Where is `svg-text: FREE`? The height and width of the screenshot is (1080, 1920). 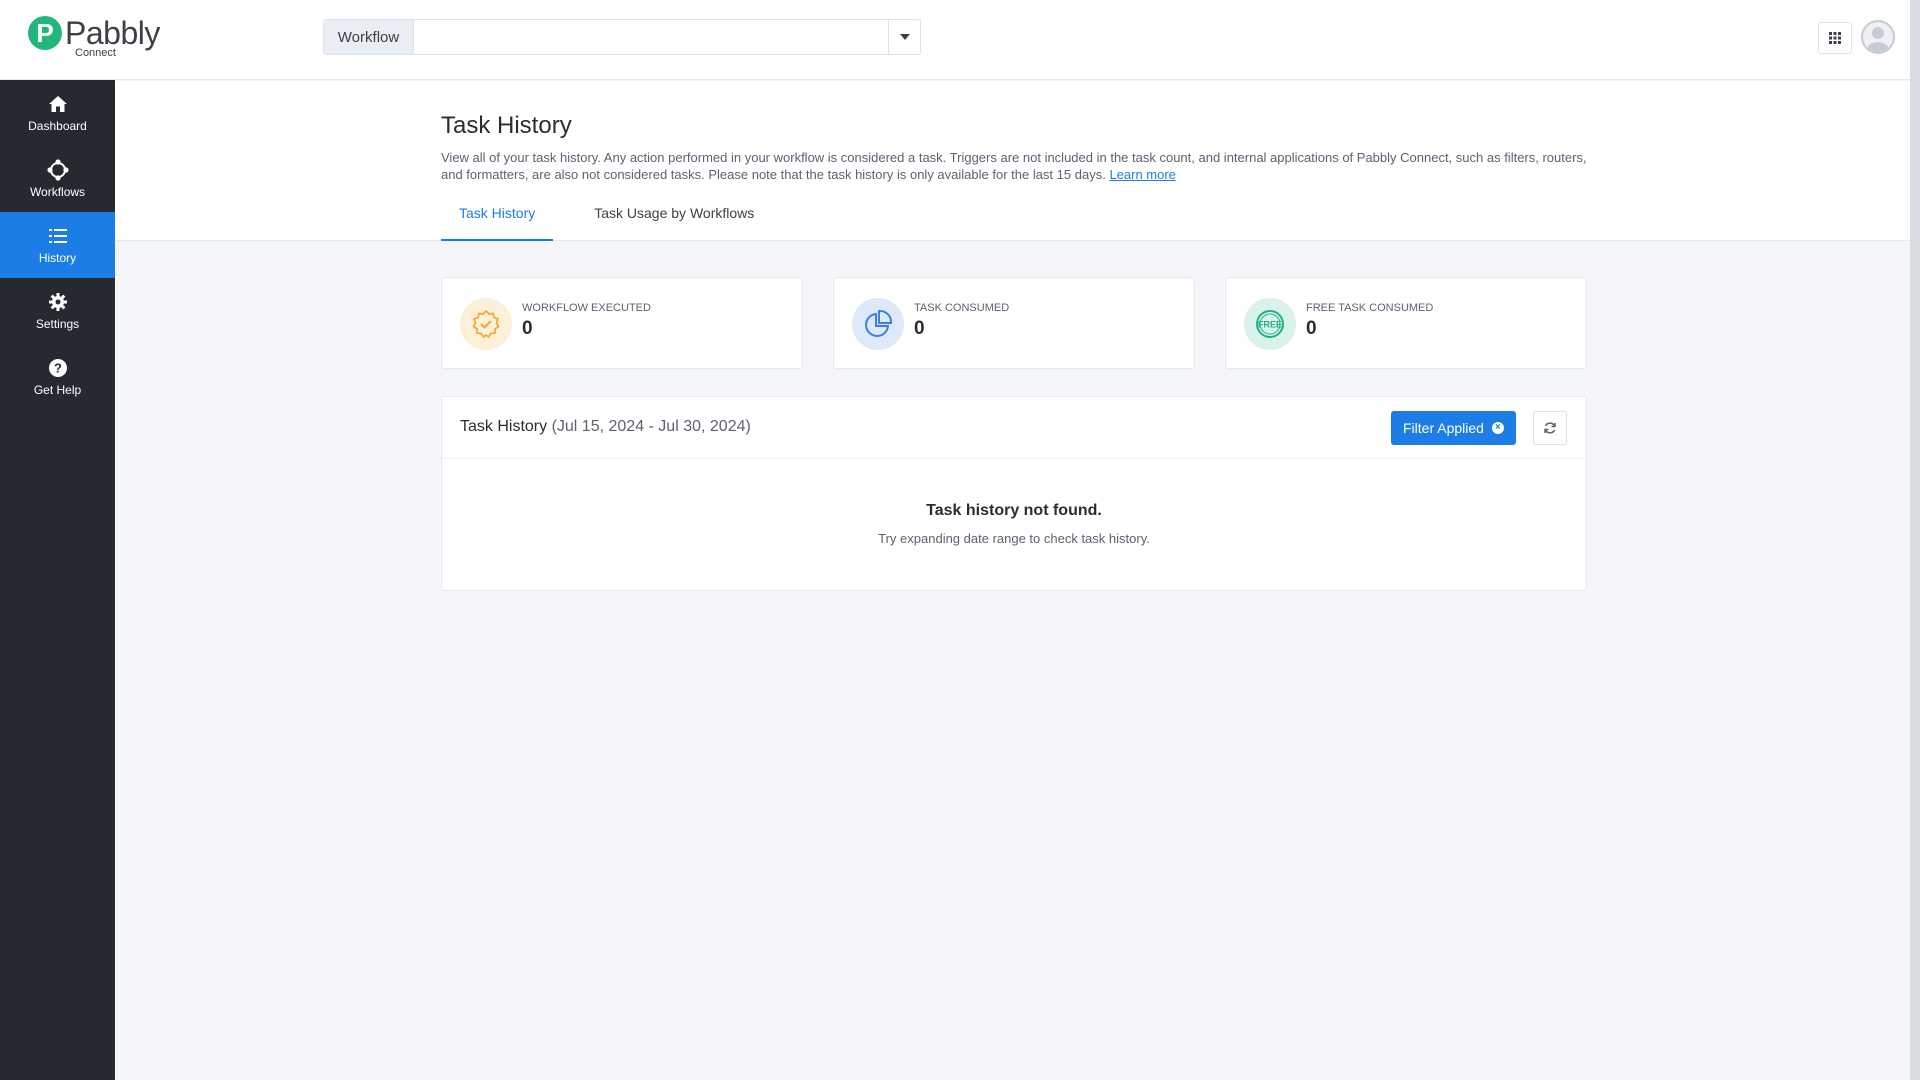 svg-text: FREE is located at coordinates (1270, 325).